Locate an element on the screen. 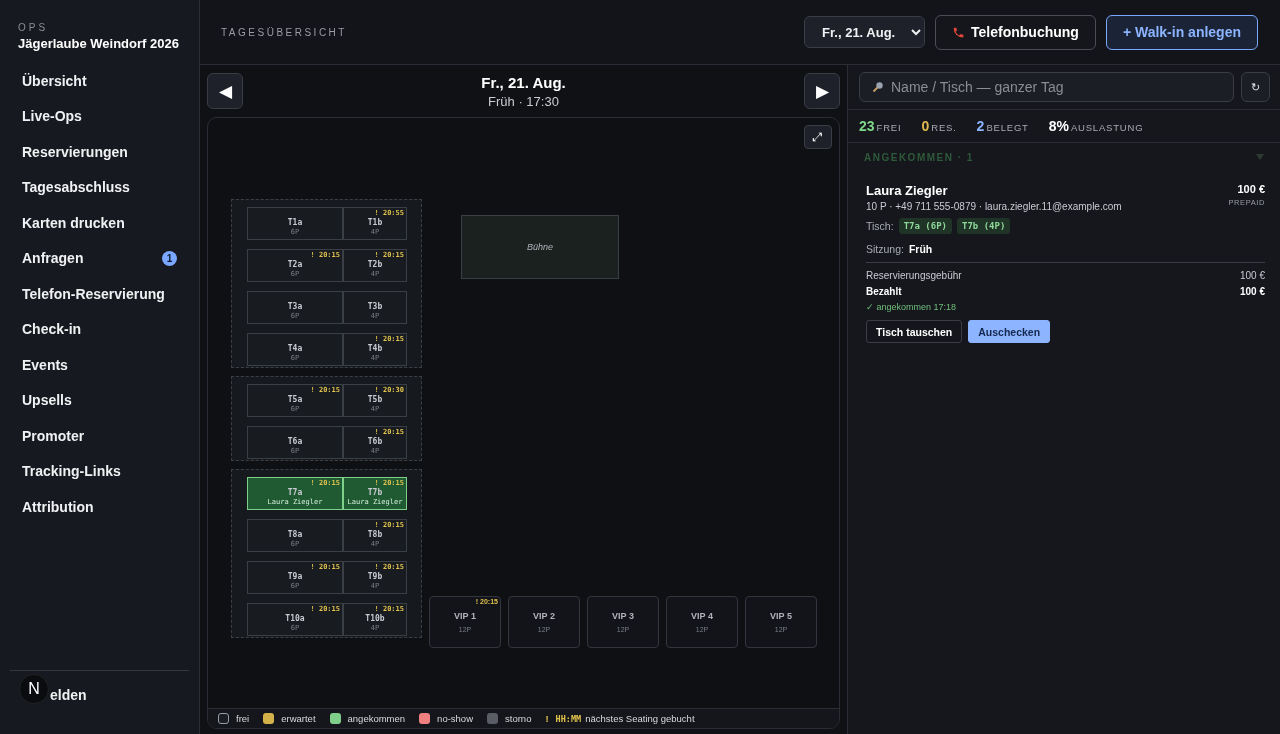 Image resolution: width=1280 pixels, height=734 pixels. table-name: T8a is located at coordinates (295, 535).